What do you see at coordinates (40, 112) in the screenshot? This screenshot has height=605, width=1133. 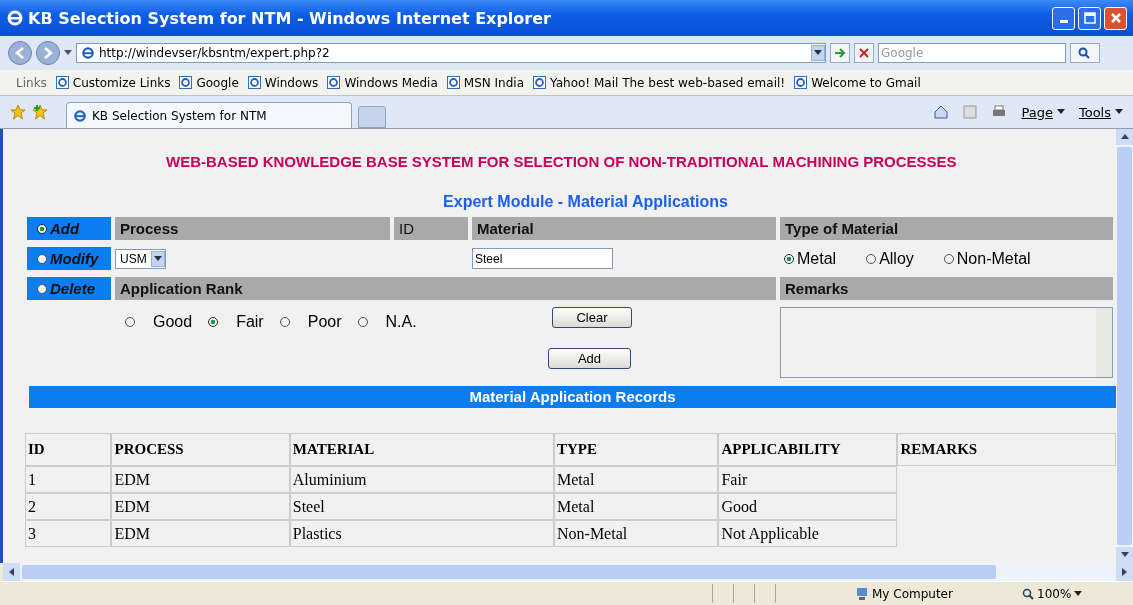 I see `add-favorite-icon` at bounding box center [40, 112].